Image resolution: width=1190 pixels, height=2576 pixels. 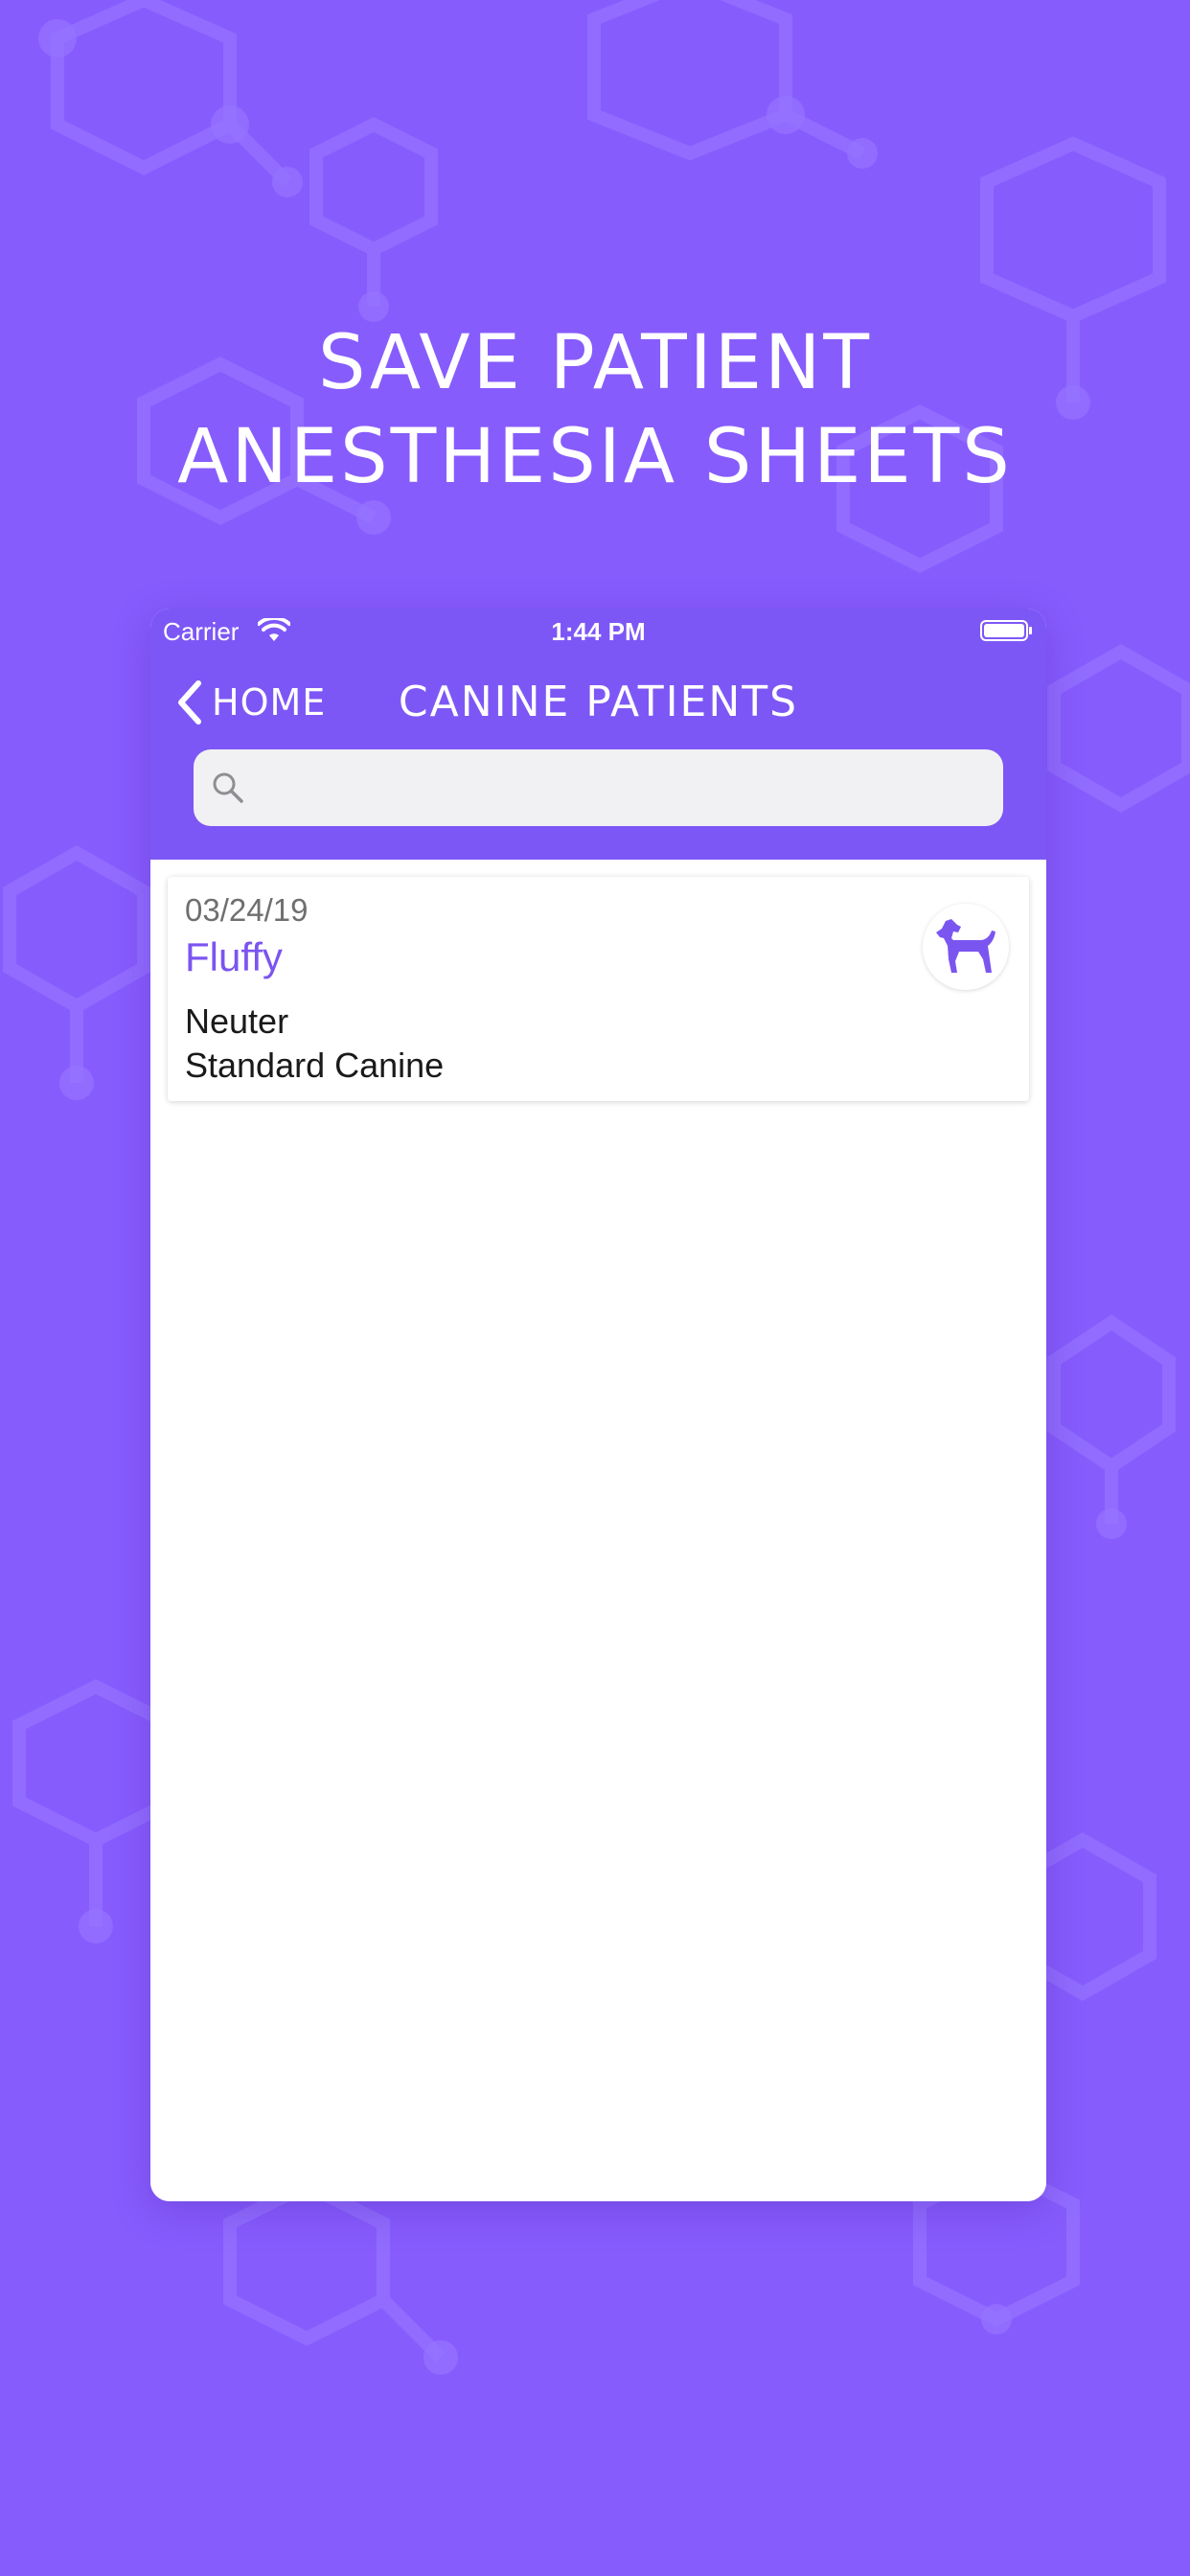 I want to click on patient-procedure: Neuter, so click(x=237, y=1021).